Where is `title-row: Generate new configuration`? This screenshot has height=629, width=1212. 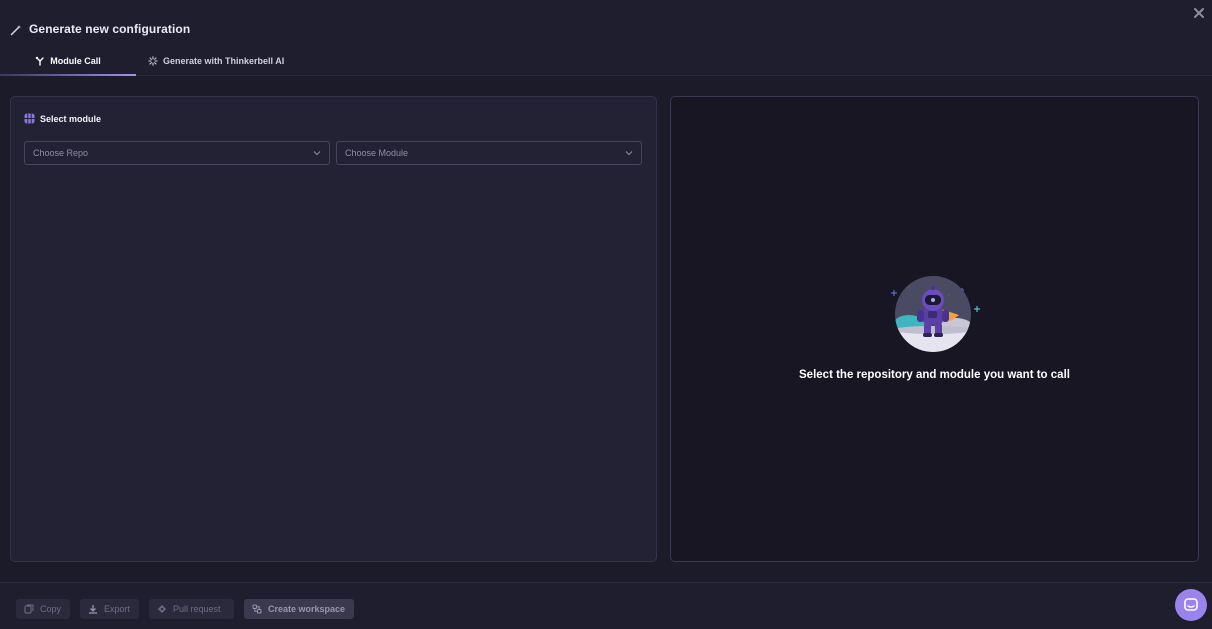 title-row: Generate new configuration is located at coordinates (100, 29).